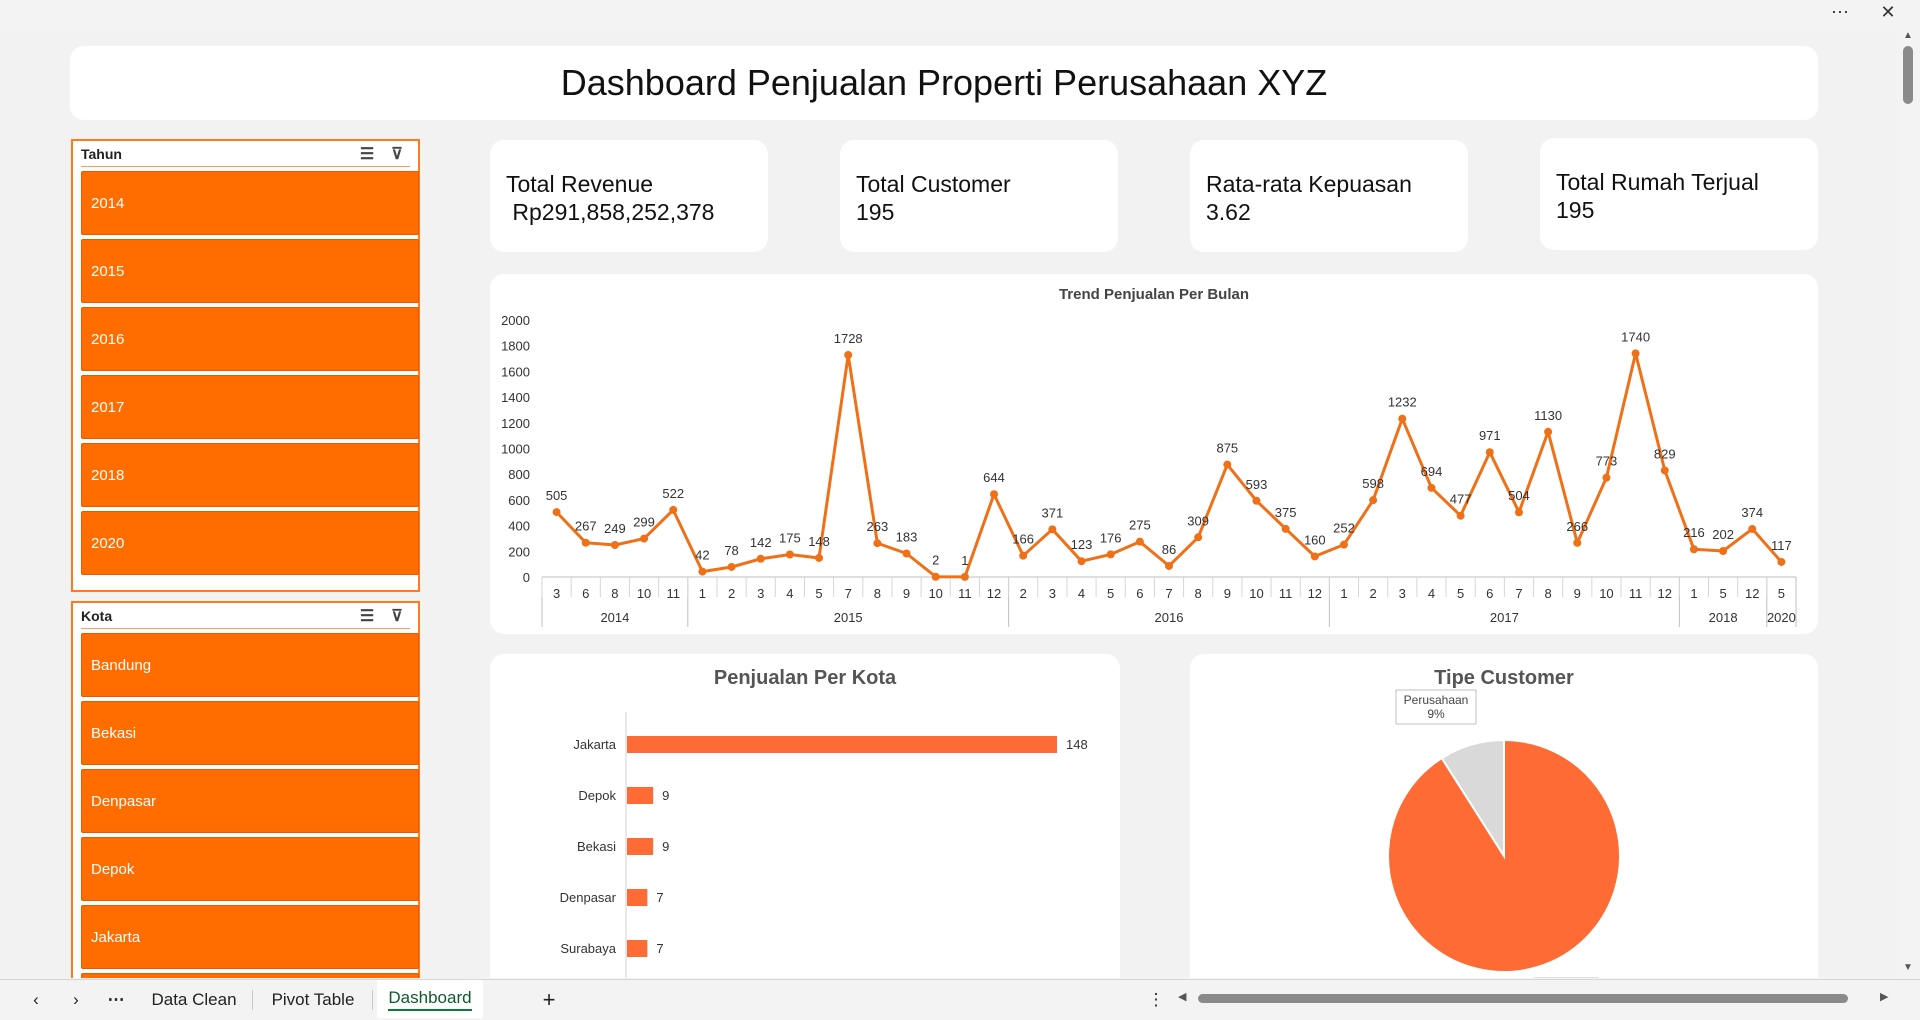 Image resolution: width=1920 pixels, height=1020 pixels. I want to click on y-tick-label: 1400, so click(515, 397).